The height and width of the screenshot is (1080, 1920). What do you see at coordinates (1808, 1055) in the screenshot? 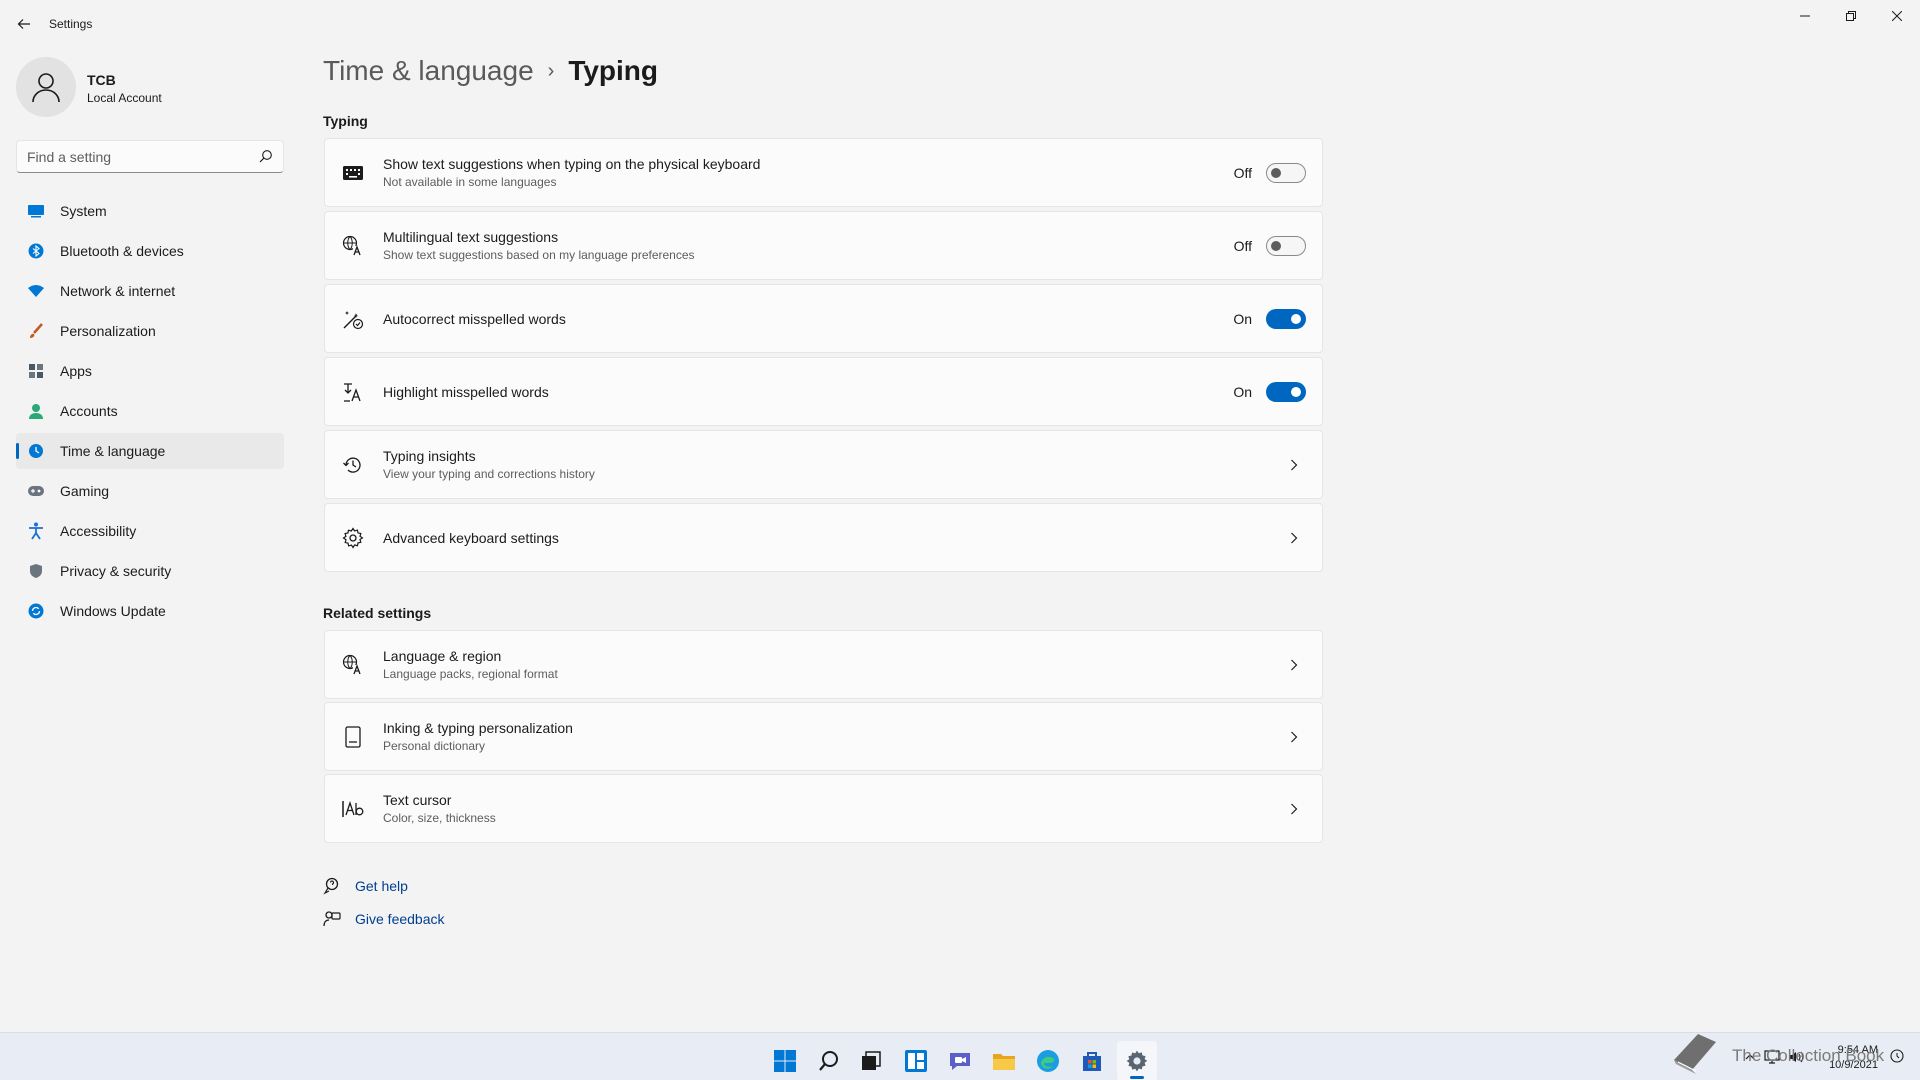
I see `watermark-text: The Collection Book` at bounding box center [1808, 1055].